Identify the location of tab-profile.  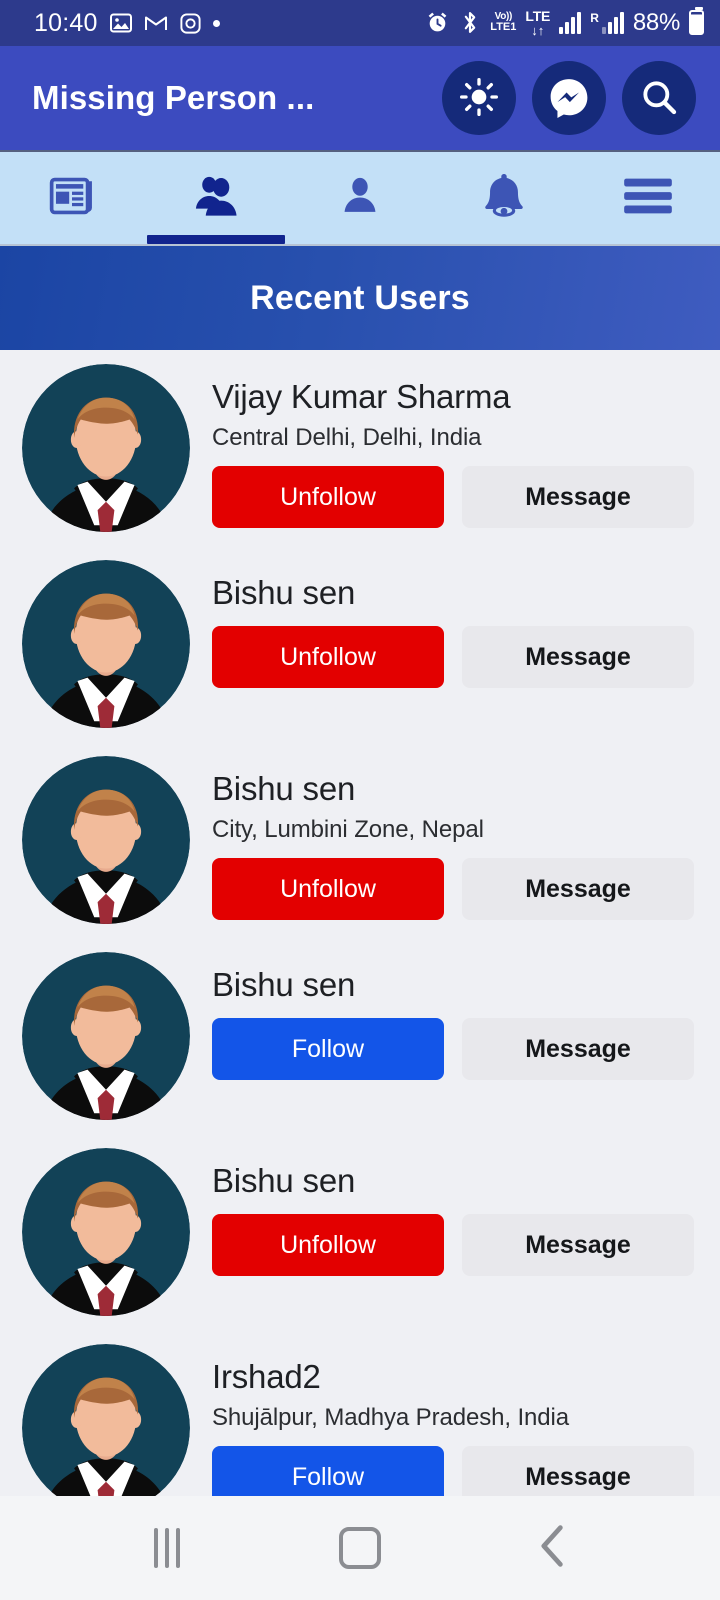
(360, 198).